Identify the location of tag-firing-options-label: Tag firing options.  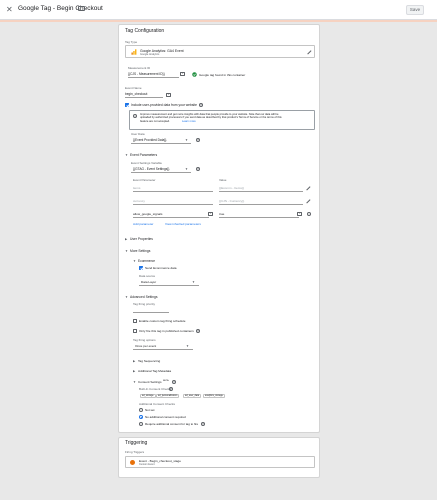
(144, 340).